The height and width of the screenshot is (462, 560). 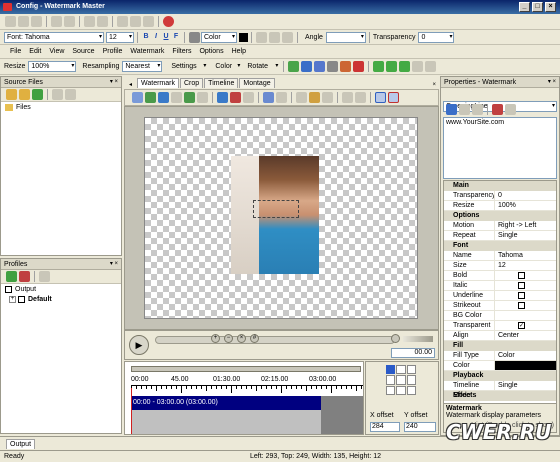 I want to click on tab-scroll-left: ◂, so click(x=130, y=84).